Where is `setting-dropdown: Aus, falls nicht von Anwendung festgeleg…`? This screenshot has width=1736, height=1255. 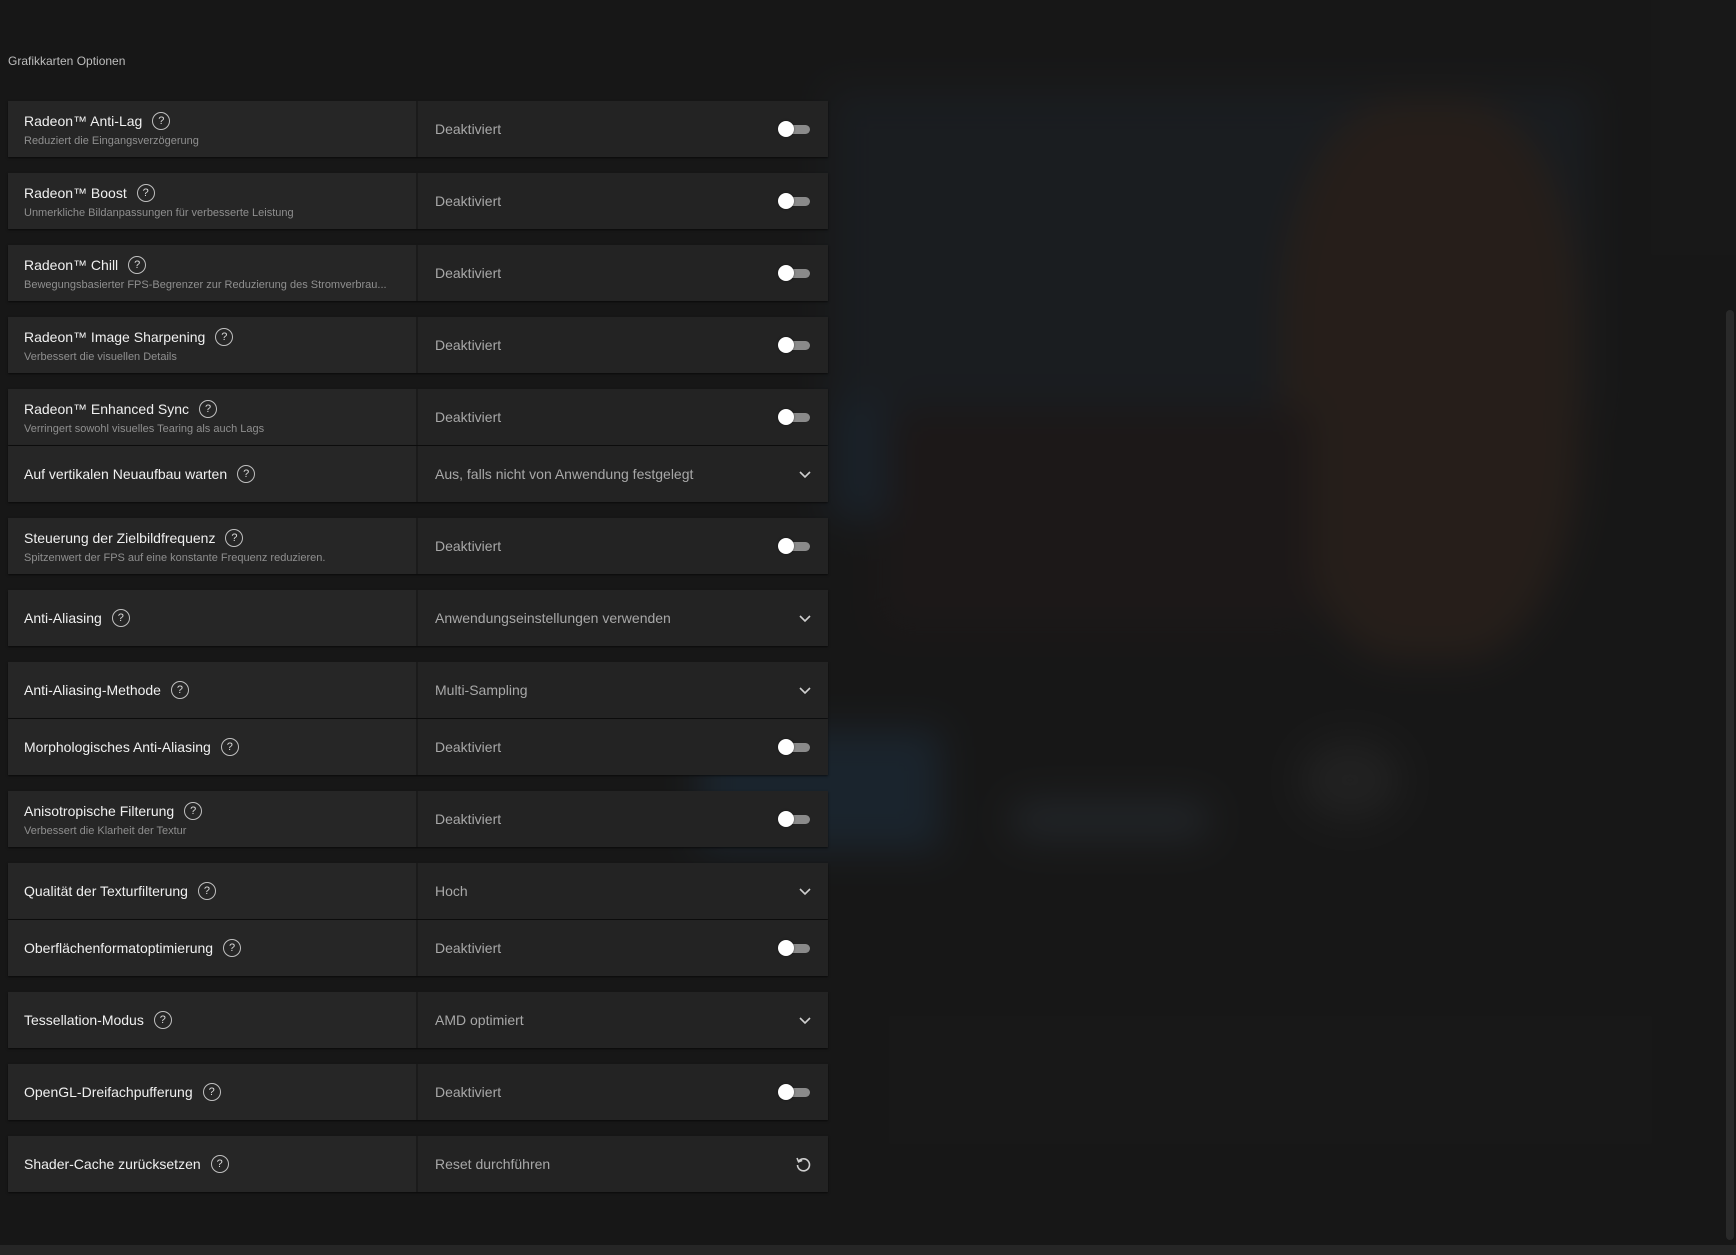 setting-dropdown: Aus, falls nicht von Anwendung festgeleg… is located at coordinates (623, 474).